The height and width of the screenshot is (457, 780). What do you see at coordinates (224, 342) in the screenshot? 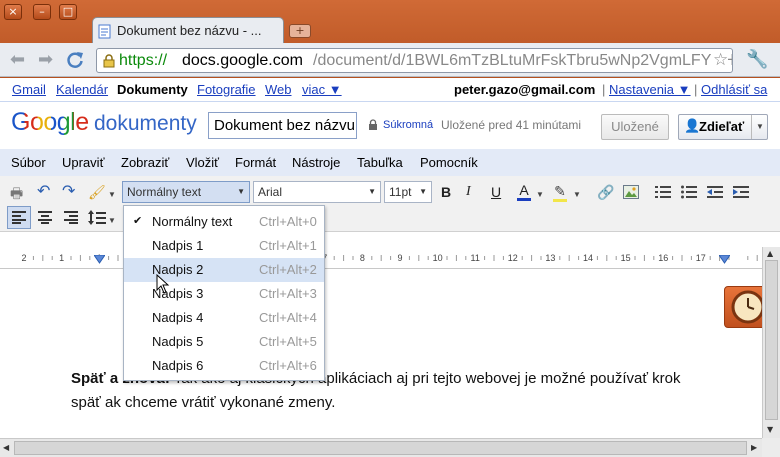
I see `dropdown-item-heading-5: Nadpis 5 Ctrl+Alt+5` at bounding box center [224, 342].